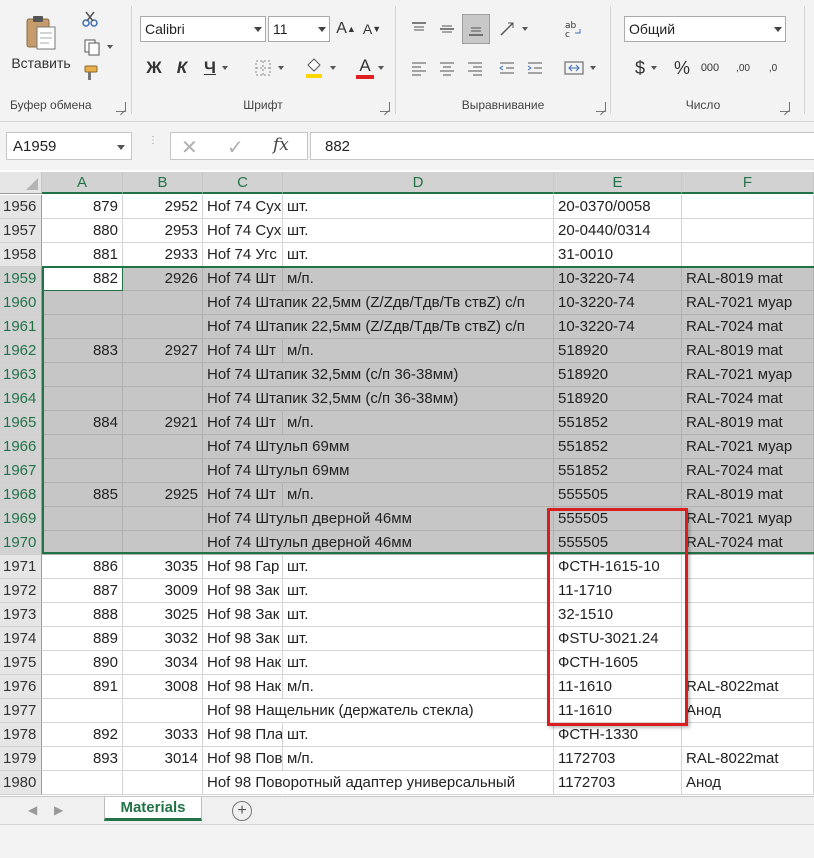 The height and width of the screenshot is (858, 814). Describe the element at coordinates (21, 231) in the screenshot. I see `row-header: 1957` at that location.